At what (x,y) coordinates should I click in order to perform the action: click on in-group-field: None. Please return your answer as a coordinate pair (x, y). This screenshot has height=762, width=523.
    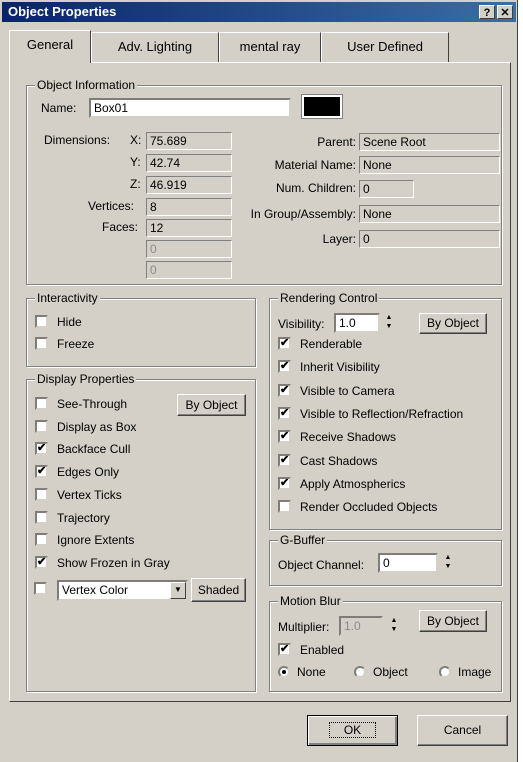
    Looking at the image, I should click on (429, 214).